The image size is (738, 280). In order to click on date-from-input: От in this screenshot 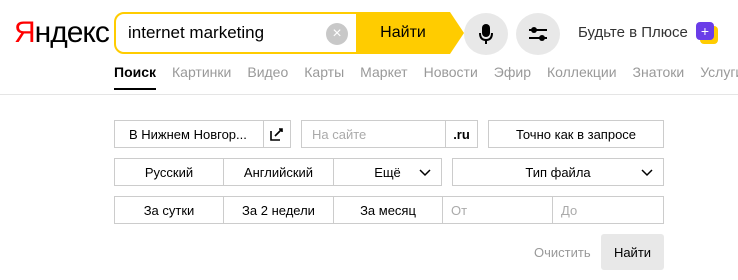, I will do `click(497, 210)`.